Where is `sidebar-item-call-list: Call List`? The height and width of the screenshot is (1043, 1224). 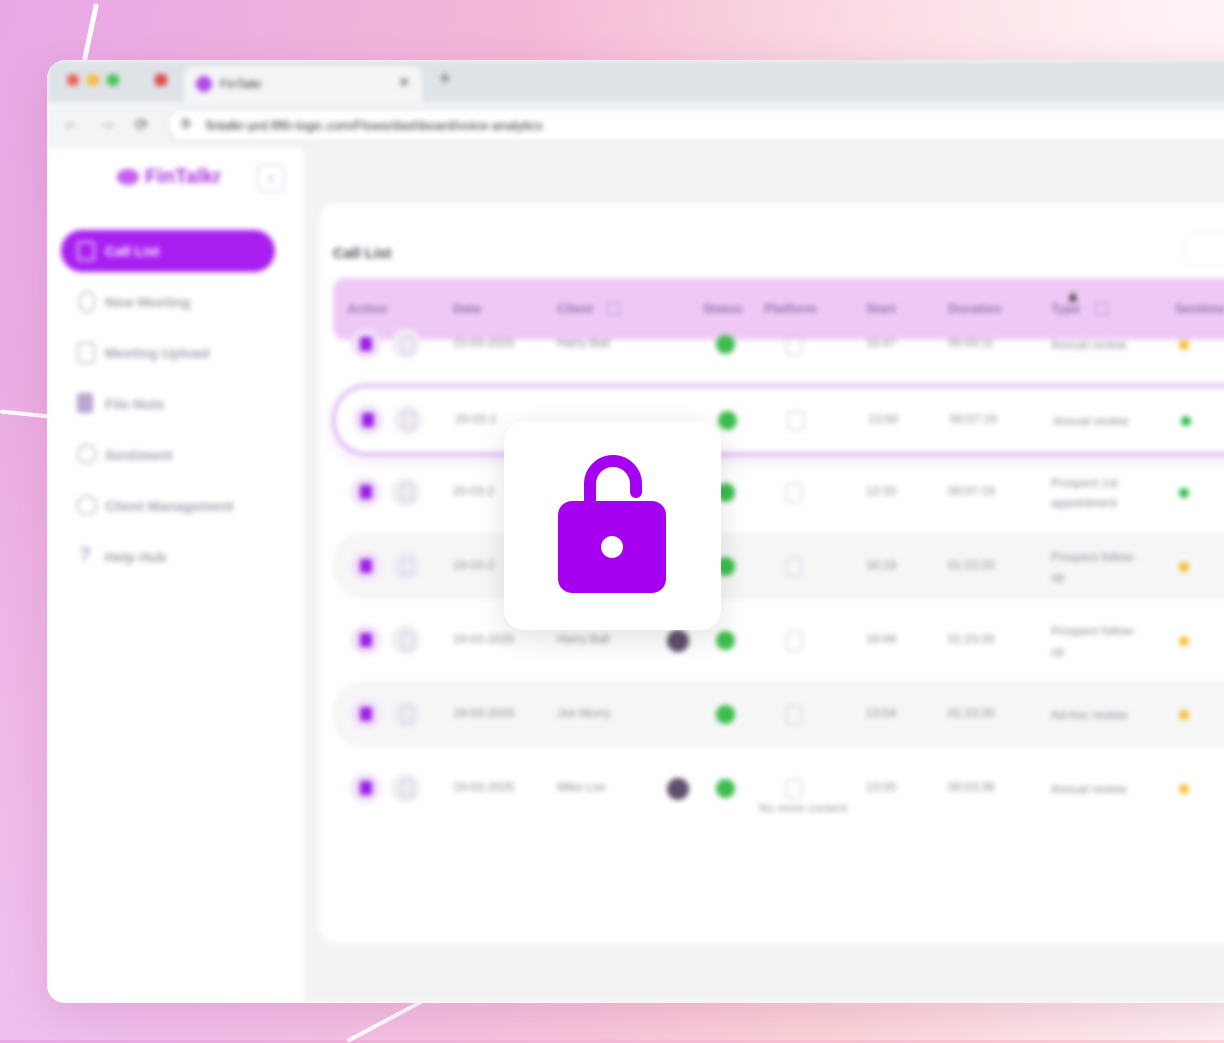
sidebar-item-call-list: Call List is located at coordinates (168, 251).